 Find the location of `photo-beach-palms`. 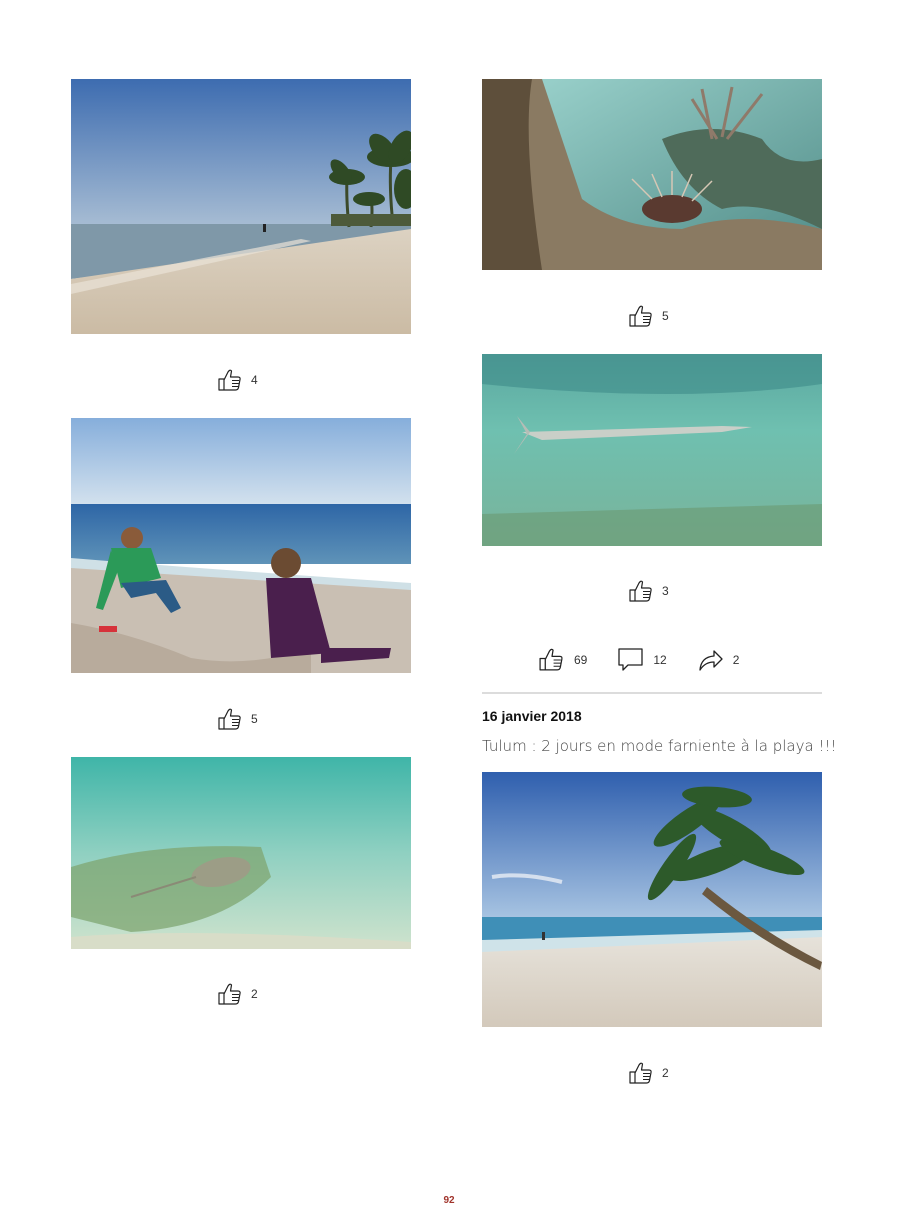

photo-beach-palms is located at coordinates (241, 206).